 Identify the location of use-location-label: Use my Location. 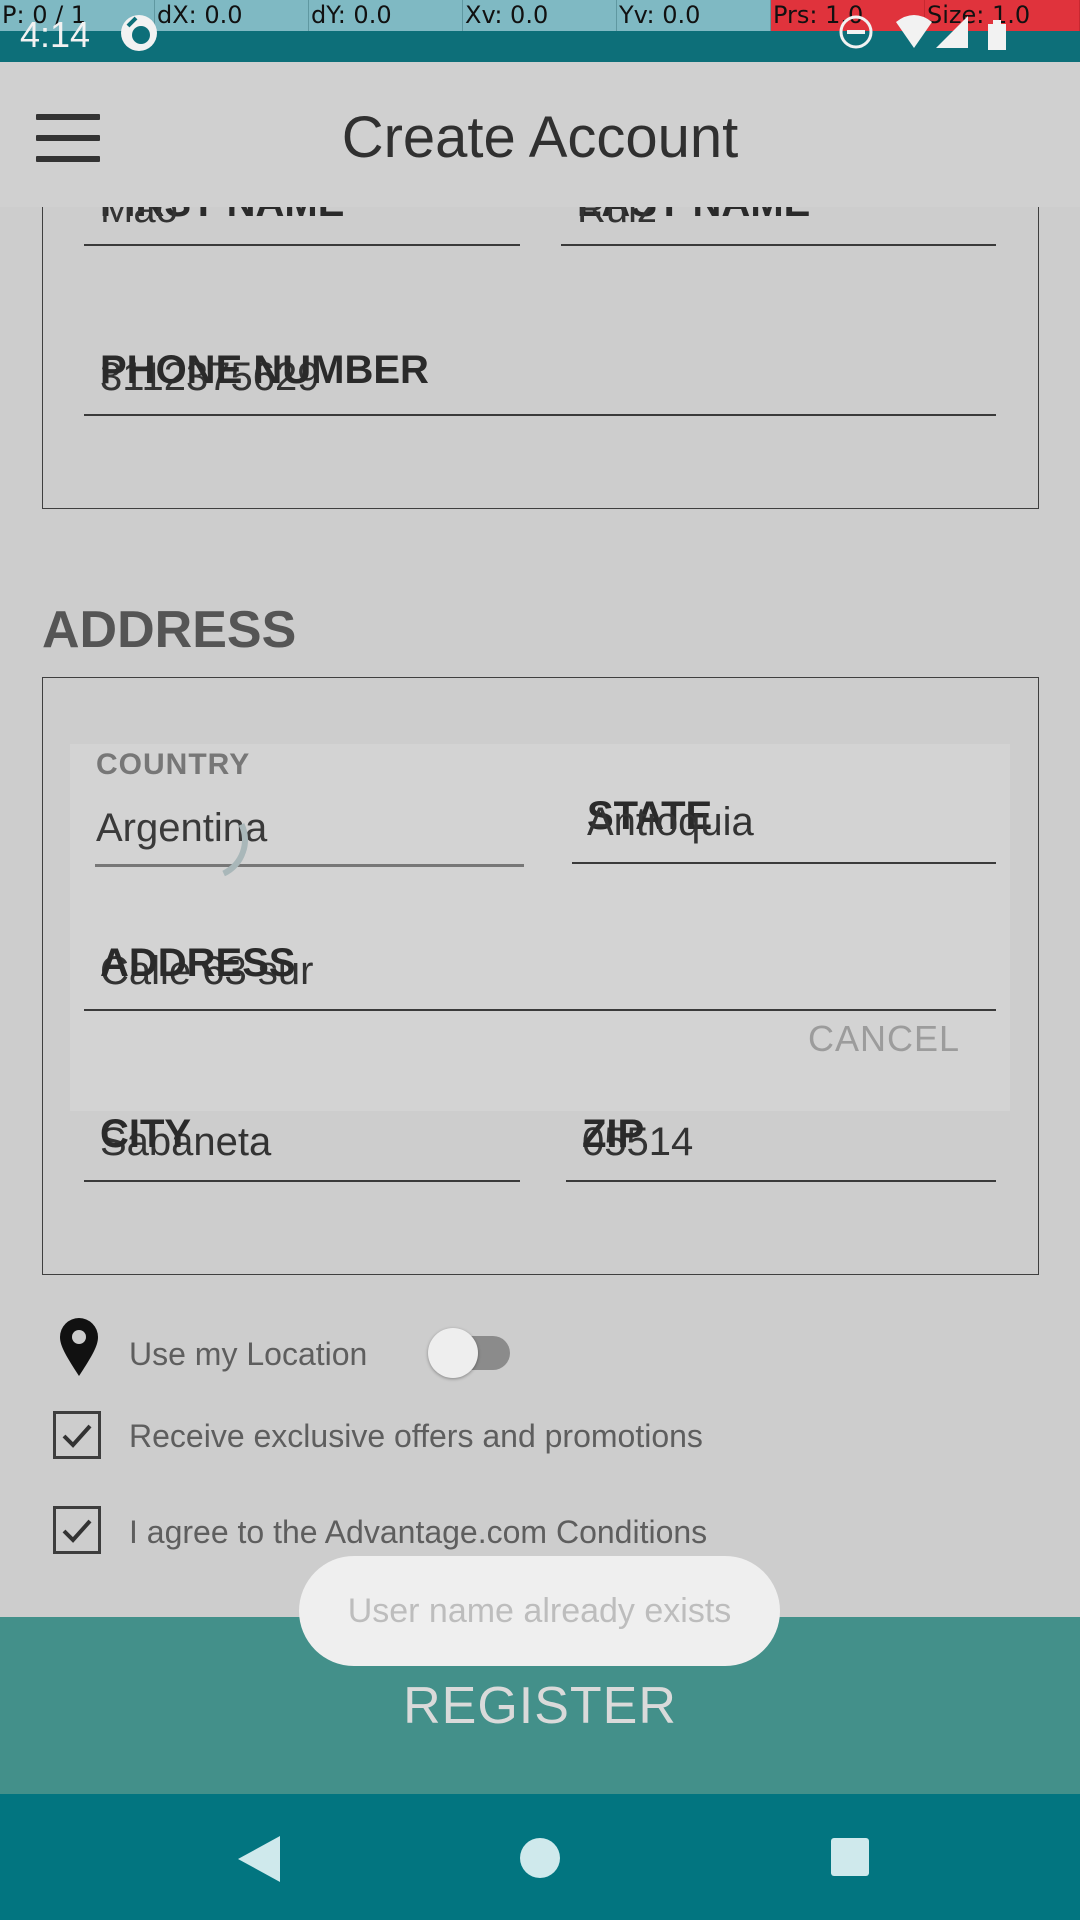
(248, 1354).